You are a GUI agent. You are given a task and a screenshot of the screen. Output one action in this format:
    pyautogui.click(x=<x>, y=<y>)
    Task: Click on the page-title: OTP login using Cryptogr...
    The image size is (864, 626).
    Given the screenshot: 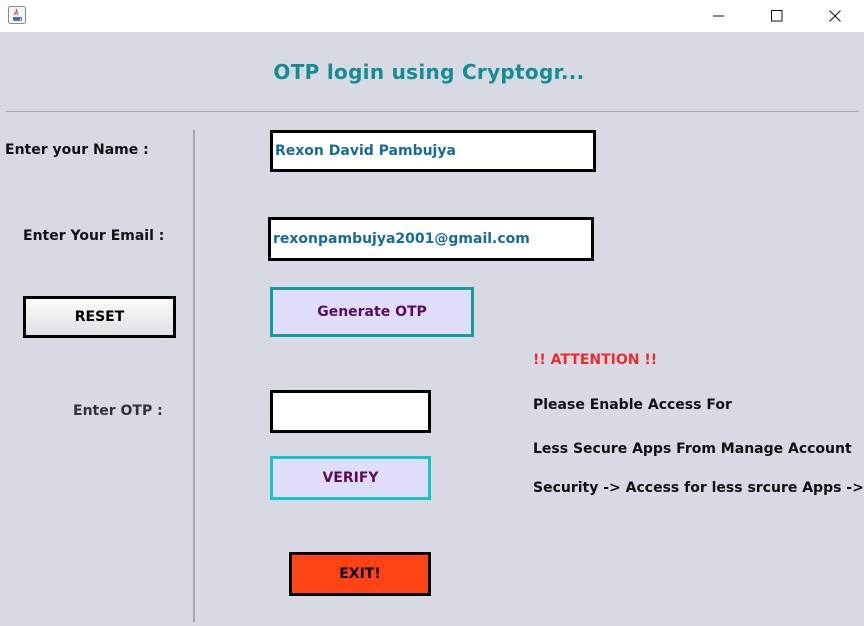 What is the action you would take?
    pyautogui.click(x=429, y=72)
    